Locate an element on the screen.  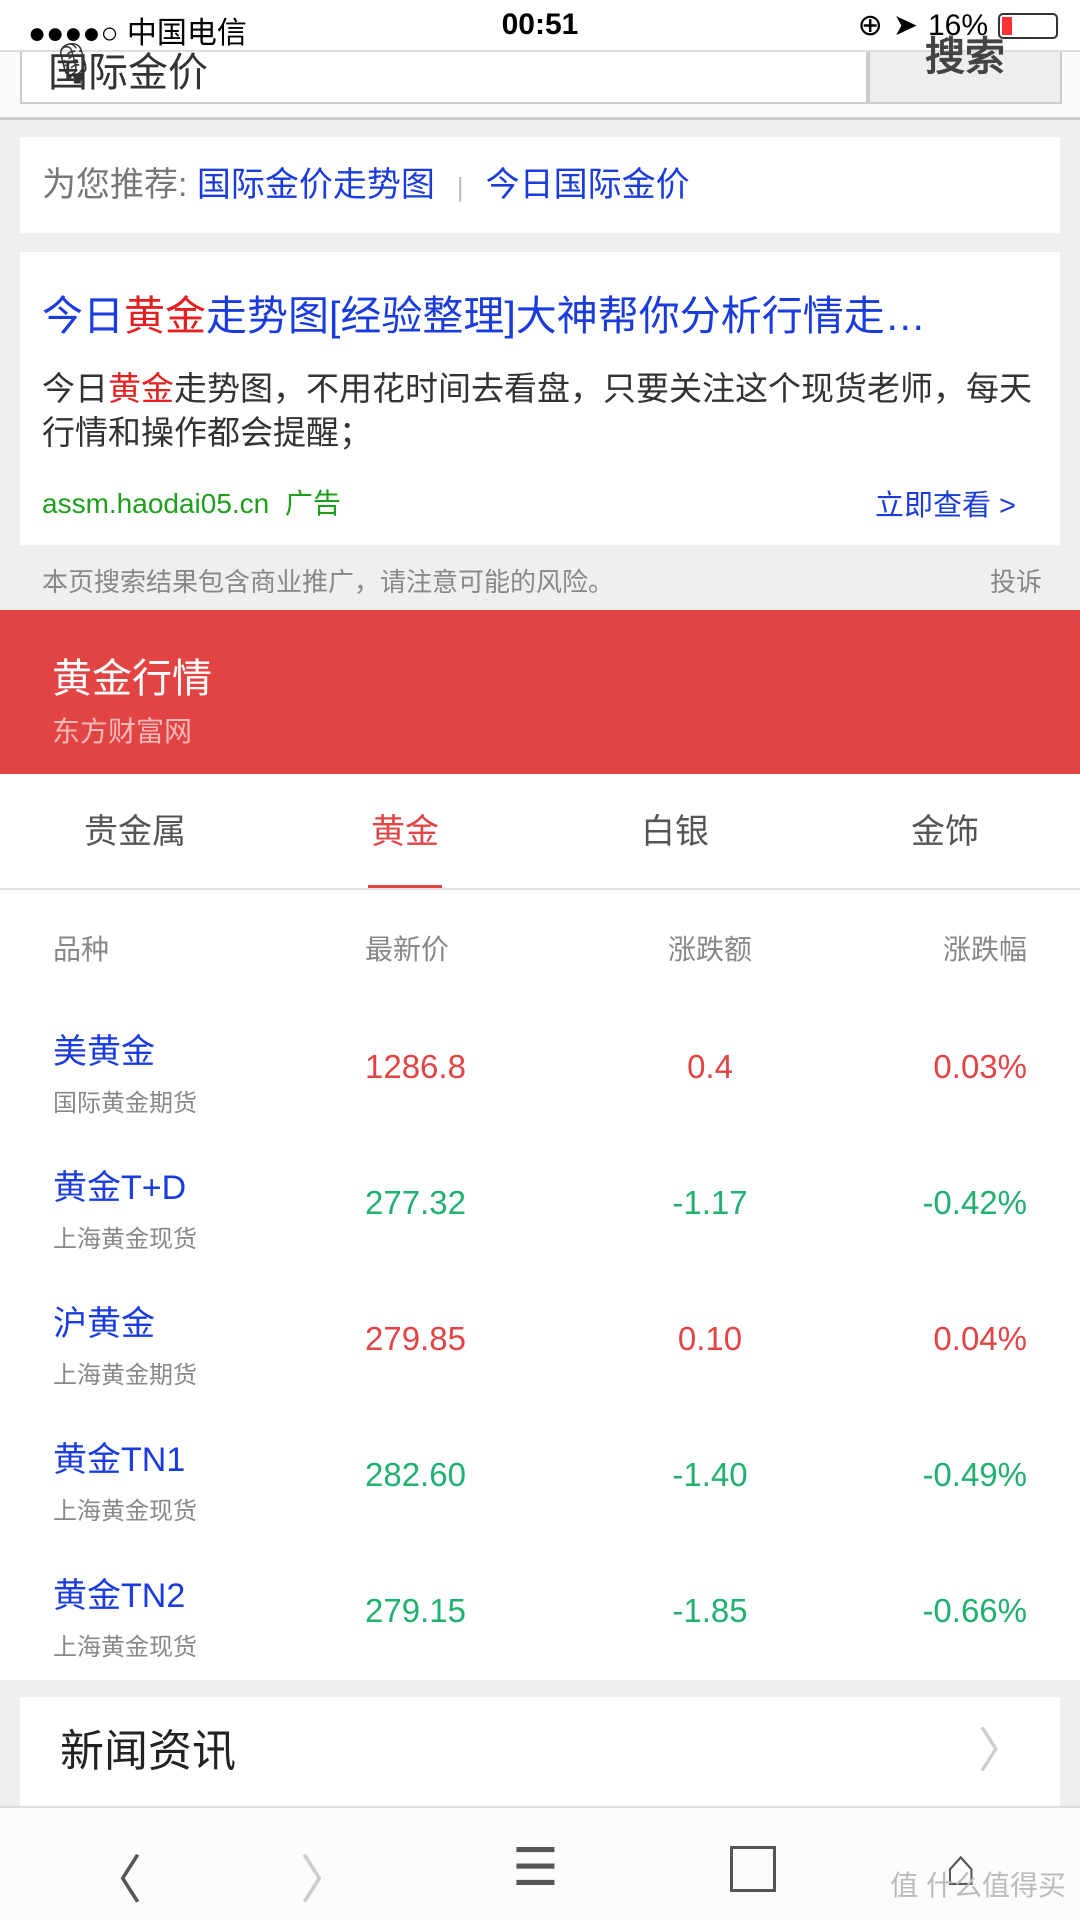
commodity-type: 上海黄金期货 is located at coordinates (125, 1375).